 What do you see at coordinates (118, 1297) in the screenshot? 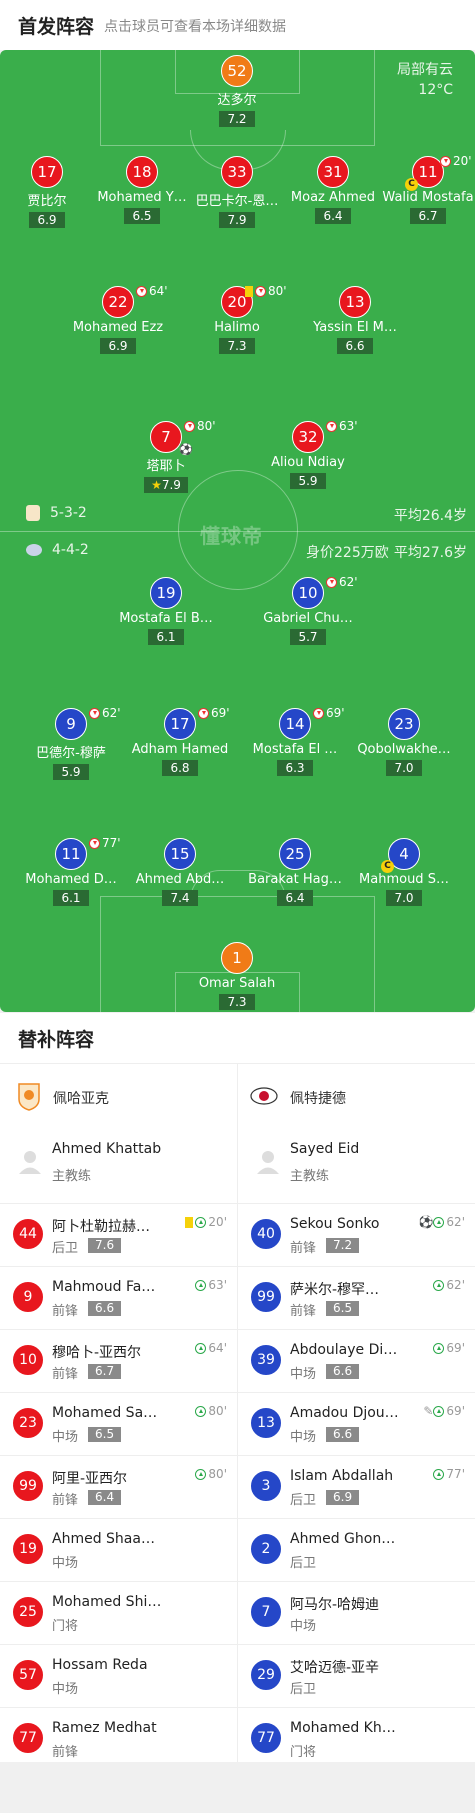
I see `sub-row-home: 9 Mahmoud Fa… 前锋 6.6 63'` at bounding box center [118, 1297].